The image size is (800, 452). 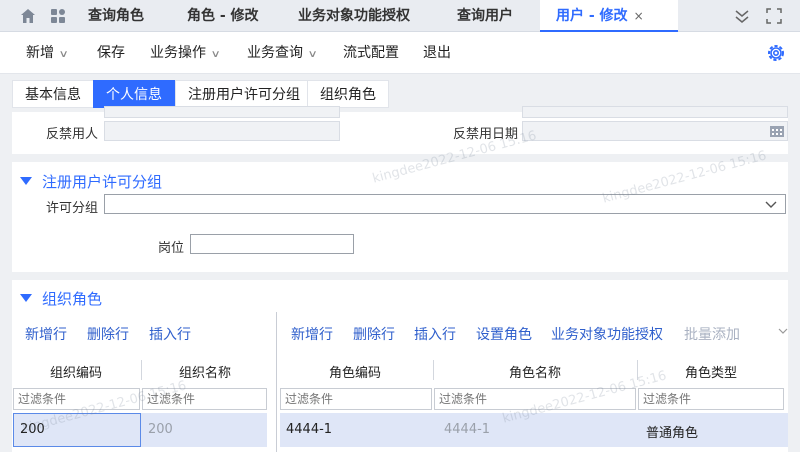 What do you see at coordinates (504, 334) in the screenshot?
I see `set-role-button: 设置角色` at bounding box center [504, 334].